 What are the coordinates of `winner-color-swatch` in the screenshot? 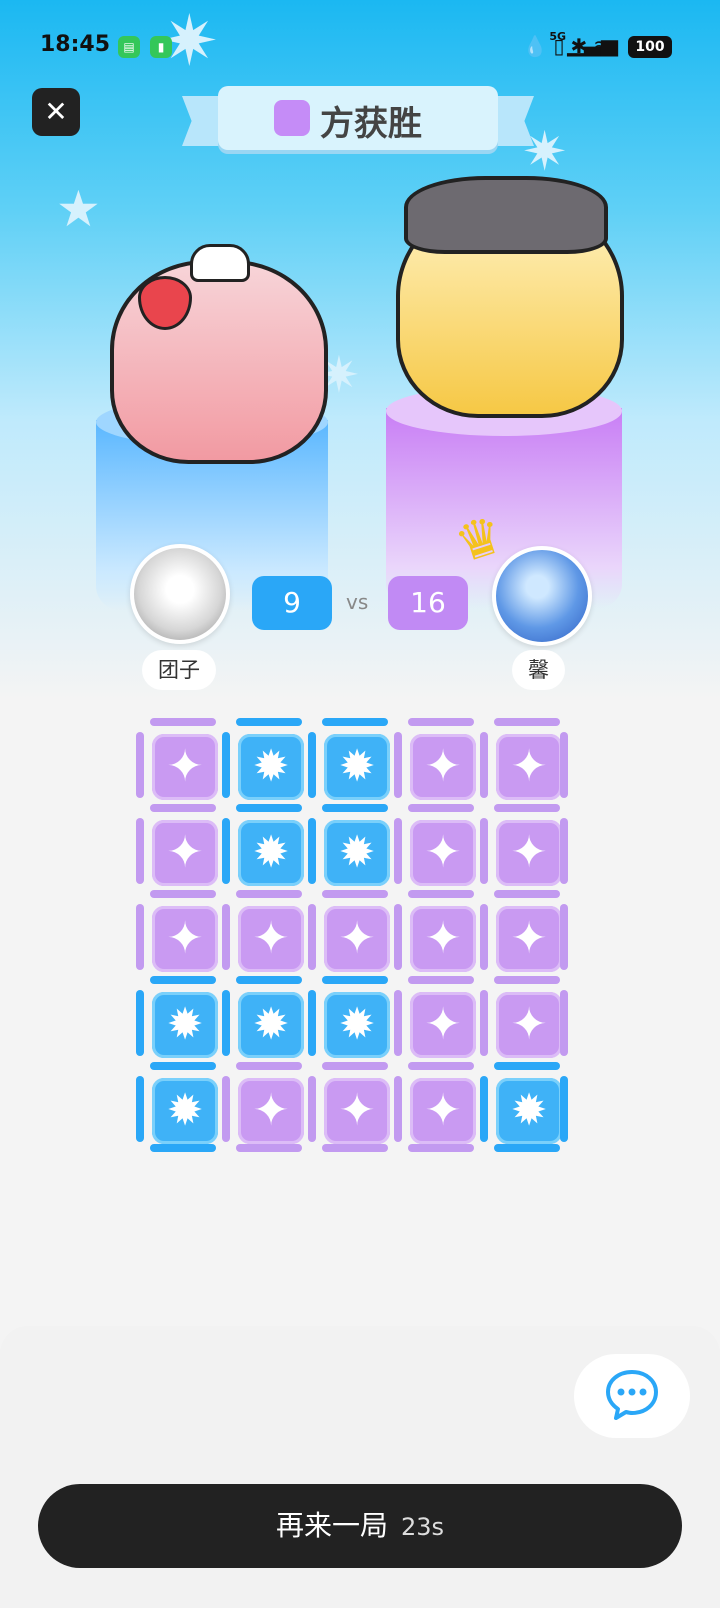 It's located at (292, 118).